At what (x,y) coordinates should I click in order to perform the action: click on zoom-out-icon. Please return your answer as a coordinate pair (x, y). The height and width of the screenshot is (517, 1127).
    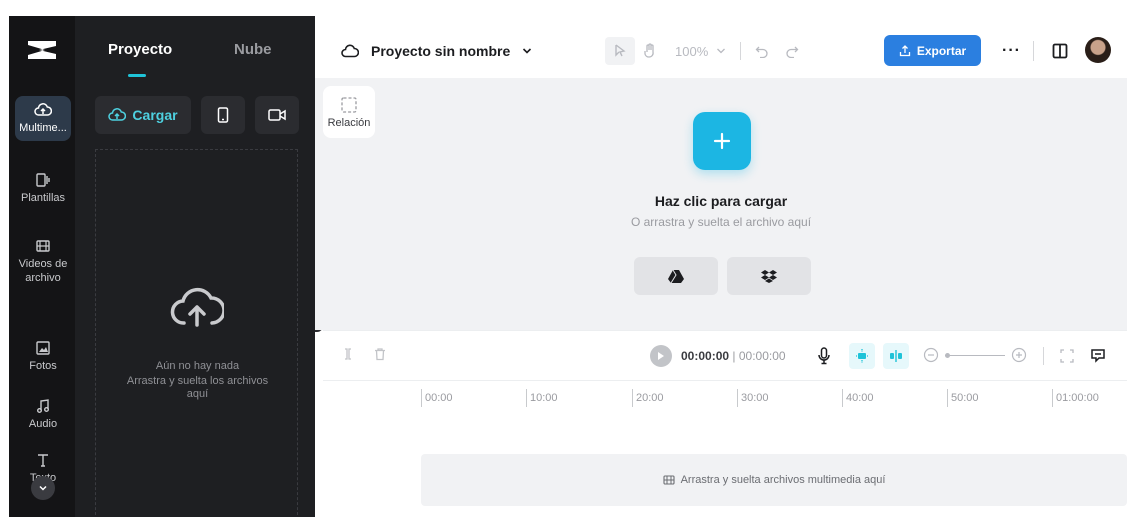
    Looking at the image, I should click on (931, 355).